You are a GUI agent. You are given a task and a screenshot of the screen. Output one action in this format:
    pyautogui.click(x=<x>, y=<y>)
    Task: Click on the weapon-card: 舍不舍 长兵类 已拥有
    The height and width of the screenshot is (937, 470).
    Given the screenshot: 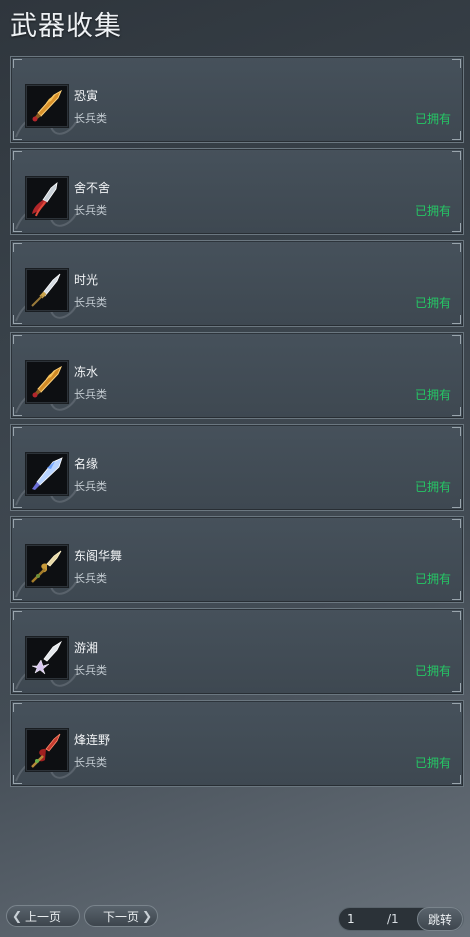 What is the action you would take?
    pyautogui.click(x=237, y=191)
    